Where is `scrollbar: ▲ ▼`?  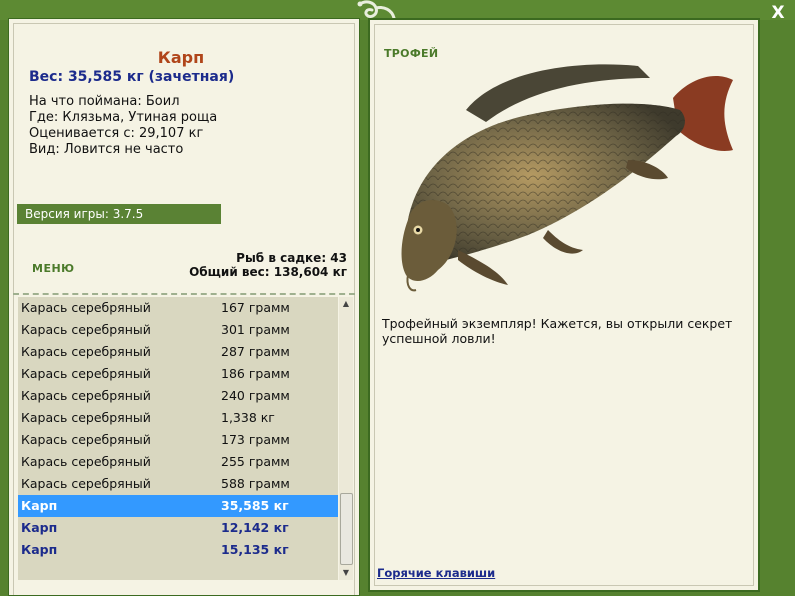 scrollbar: ▲ ▼ is located at coordinates (346, 438).